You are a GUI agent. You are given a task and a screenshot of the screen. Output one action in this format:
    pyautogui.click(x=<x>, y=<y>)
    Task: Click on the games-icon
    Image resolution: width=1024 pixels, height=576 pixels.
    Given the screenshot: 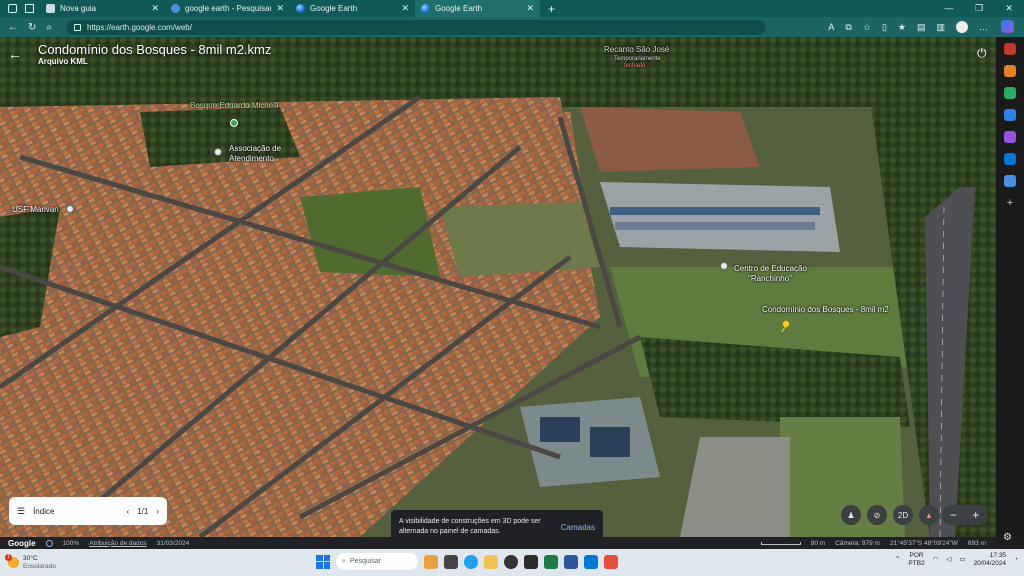 What is the action you would take?
    pyautogui.click(x=1010, y=115)
    